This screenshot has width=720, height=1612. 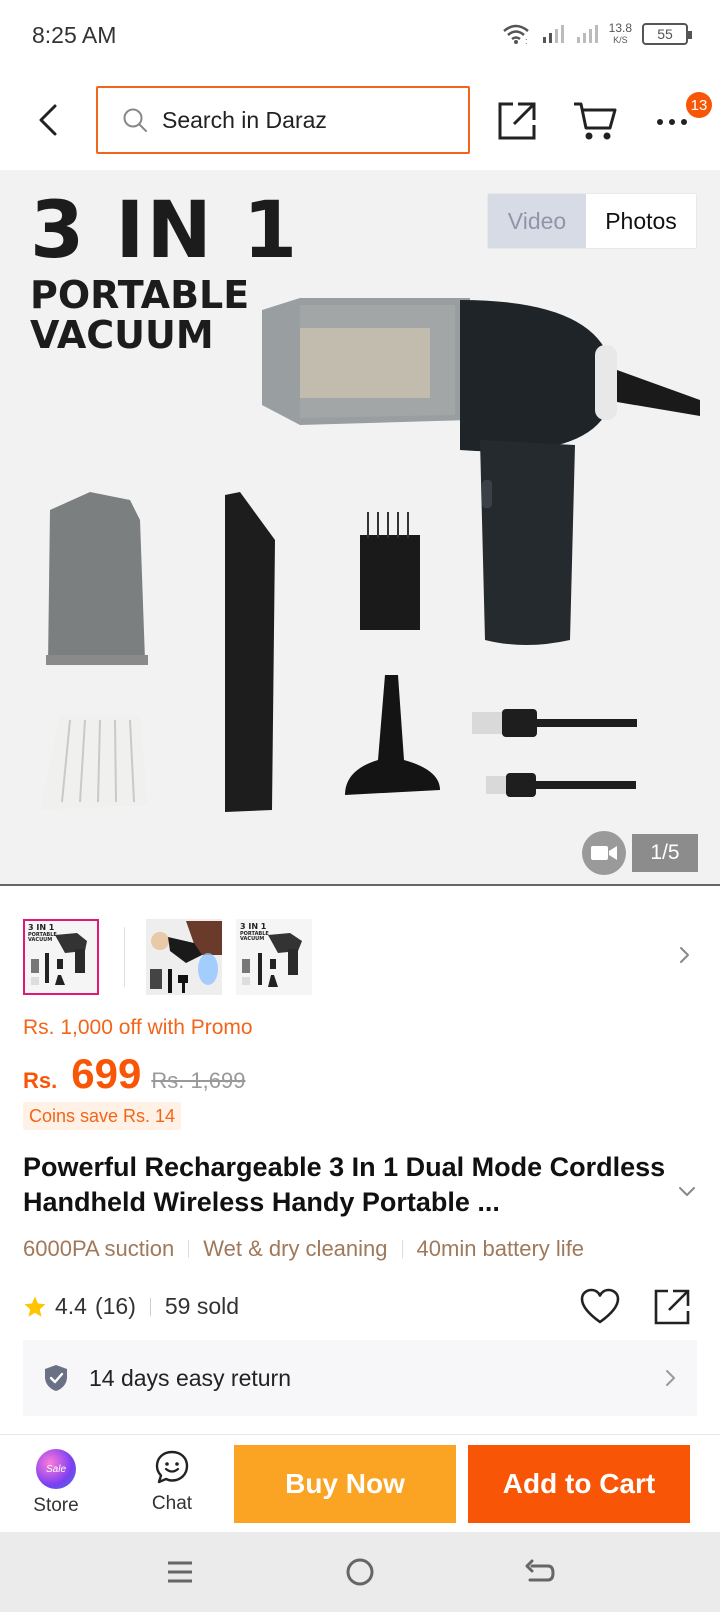 I want to click on back-nav-icon, so click(x=540, y=1572).